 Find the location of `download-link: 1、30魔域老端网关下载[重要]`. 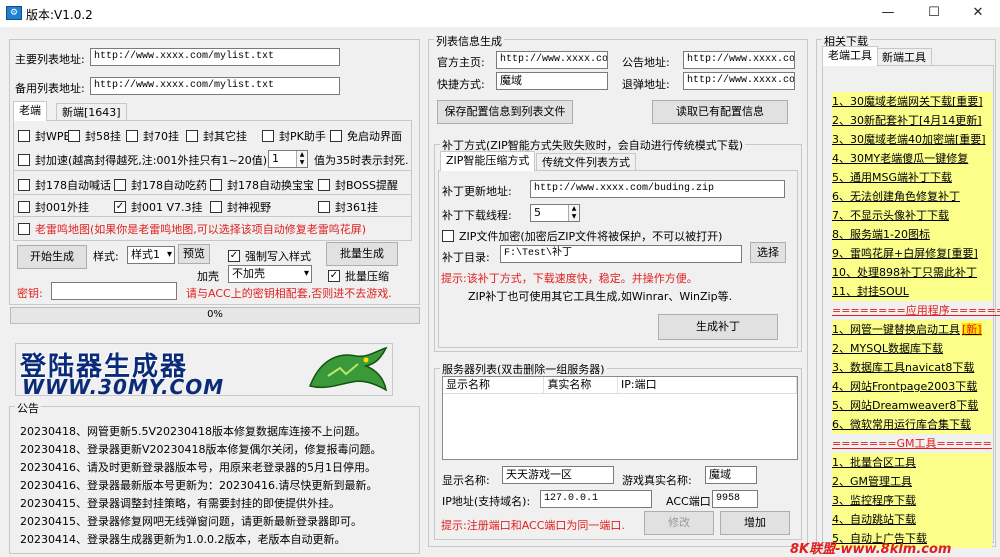

download-link: 1、30魔域老端网关下载[重要] is located at coordinates (912, 101).